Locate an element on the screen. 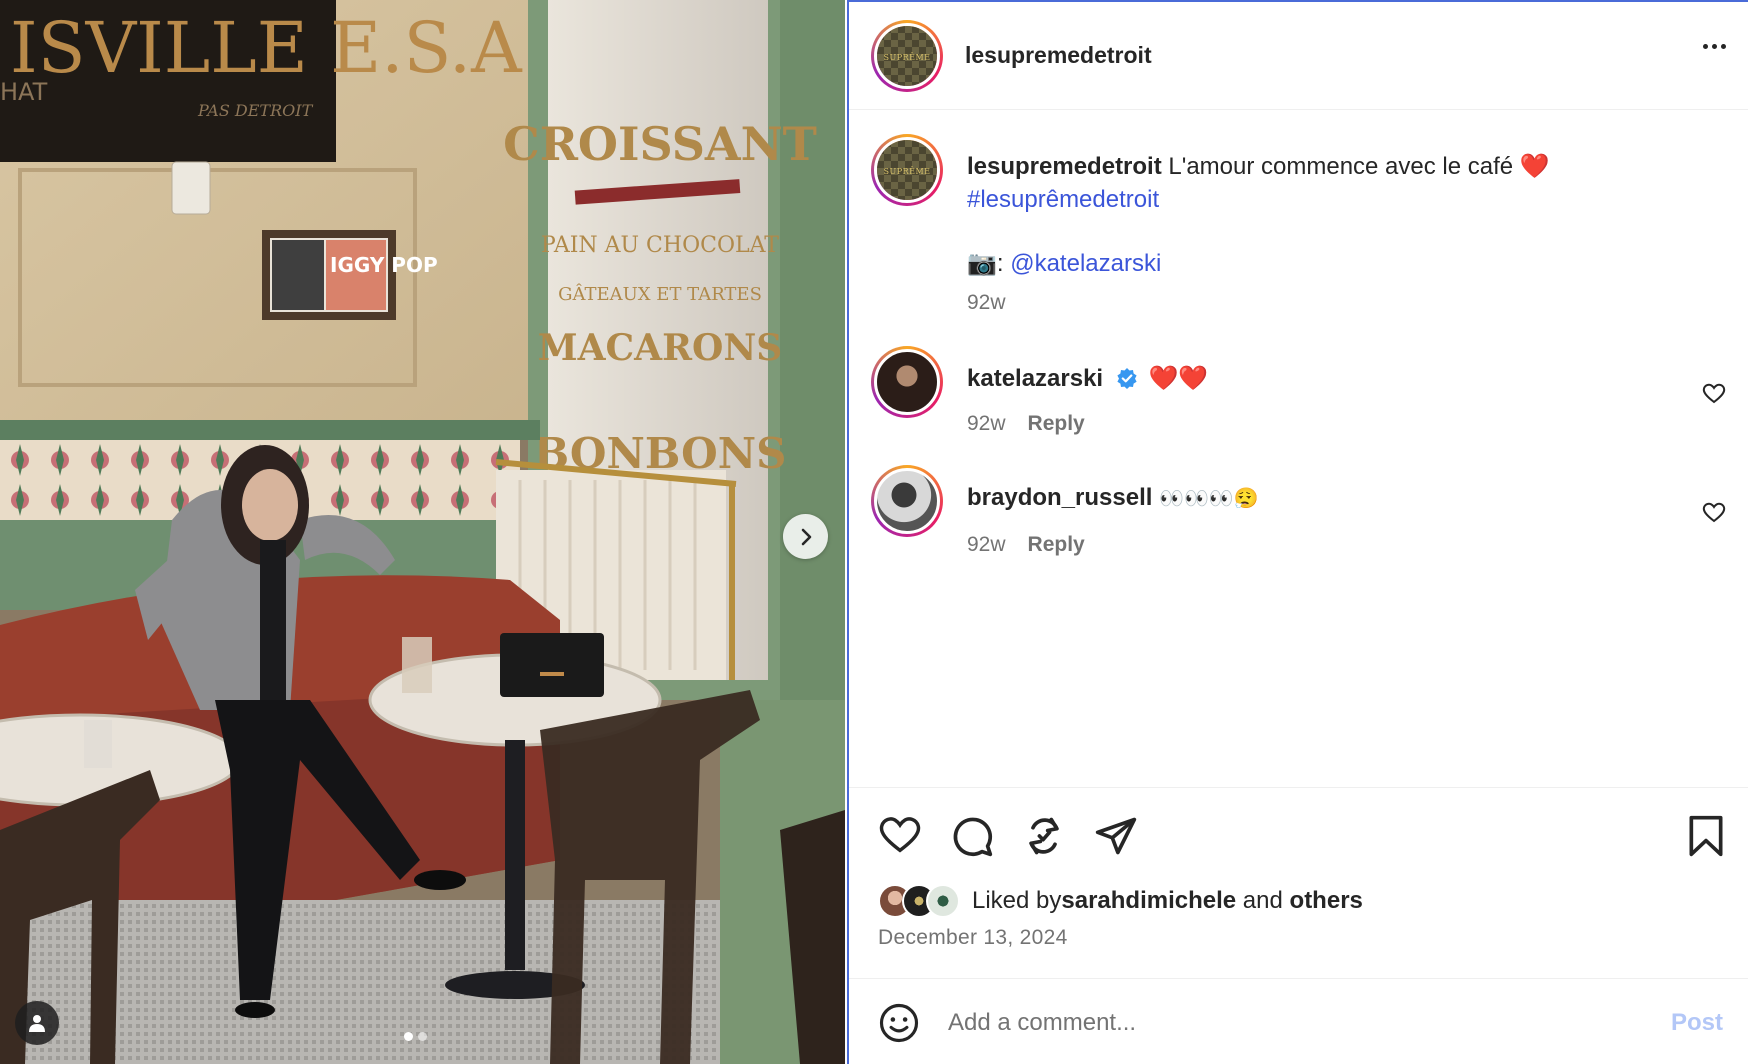 The image size is (1748, 1064). comment-row: braydon_russell 👀👀👀😮‍💨 92w Reply is located at coordinates (1309, 513).